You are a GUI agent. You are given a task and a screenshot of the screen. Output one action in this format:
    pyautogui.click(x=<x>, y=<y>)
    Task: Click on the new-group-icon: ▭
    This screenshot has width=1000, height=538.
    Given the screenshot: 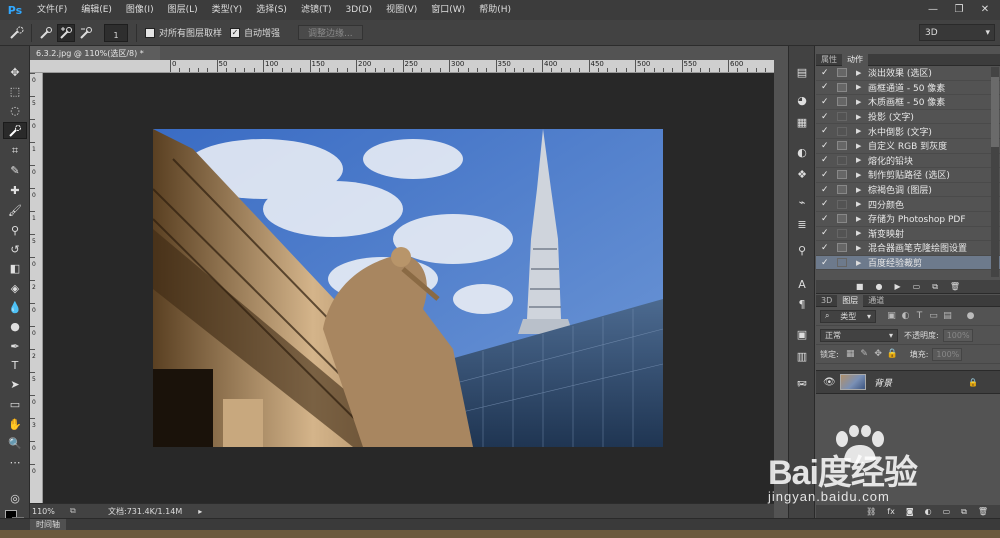 What is the action you would take?
    pyautogui.click(x=947, y=511)
    